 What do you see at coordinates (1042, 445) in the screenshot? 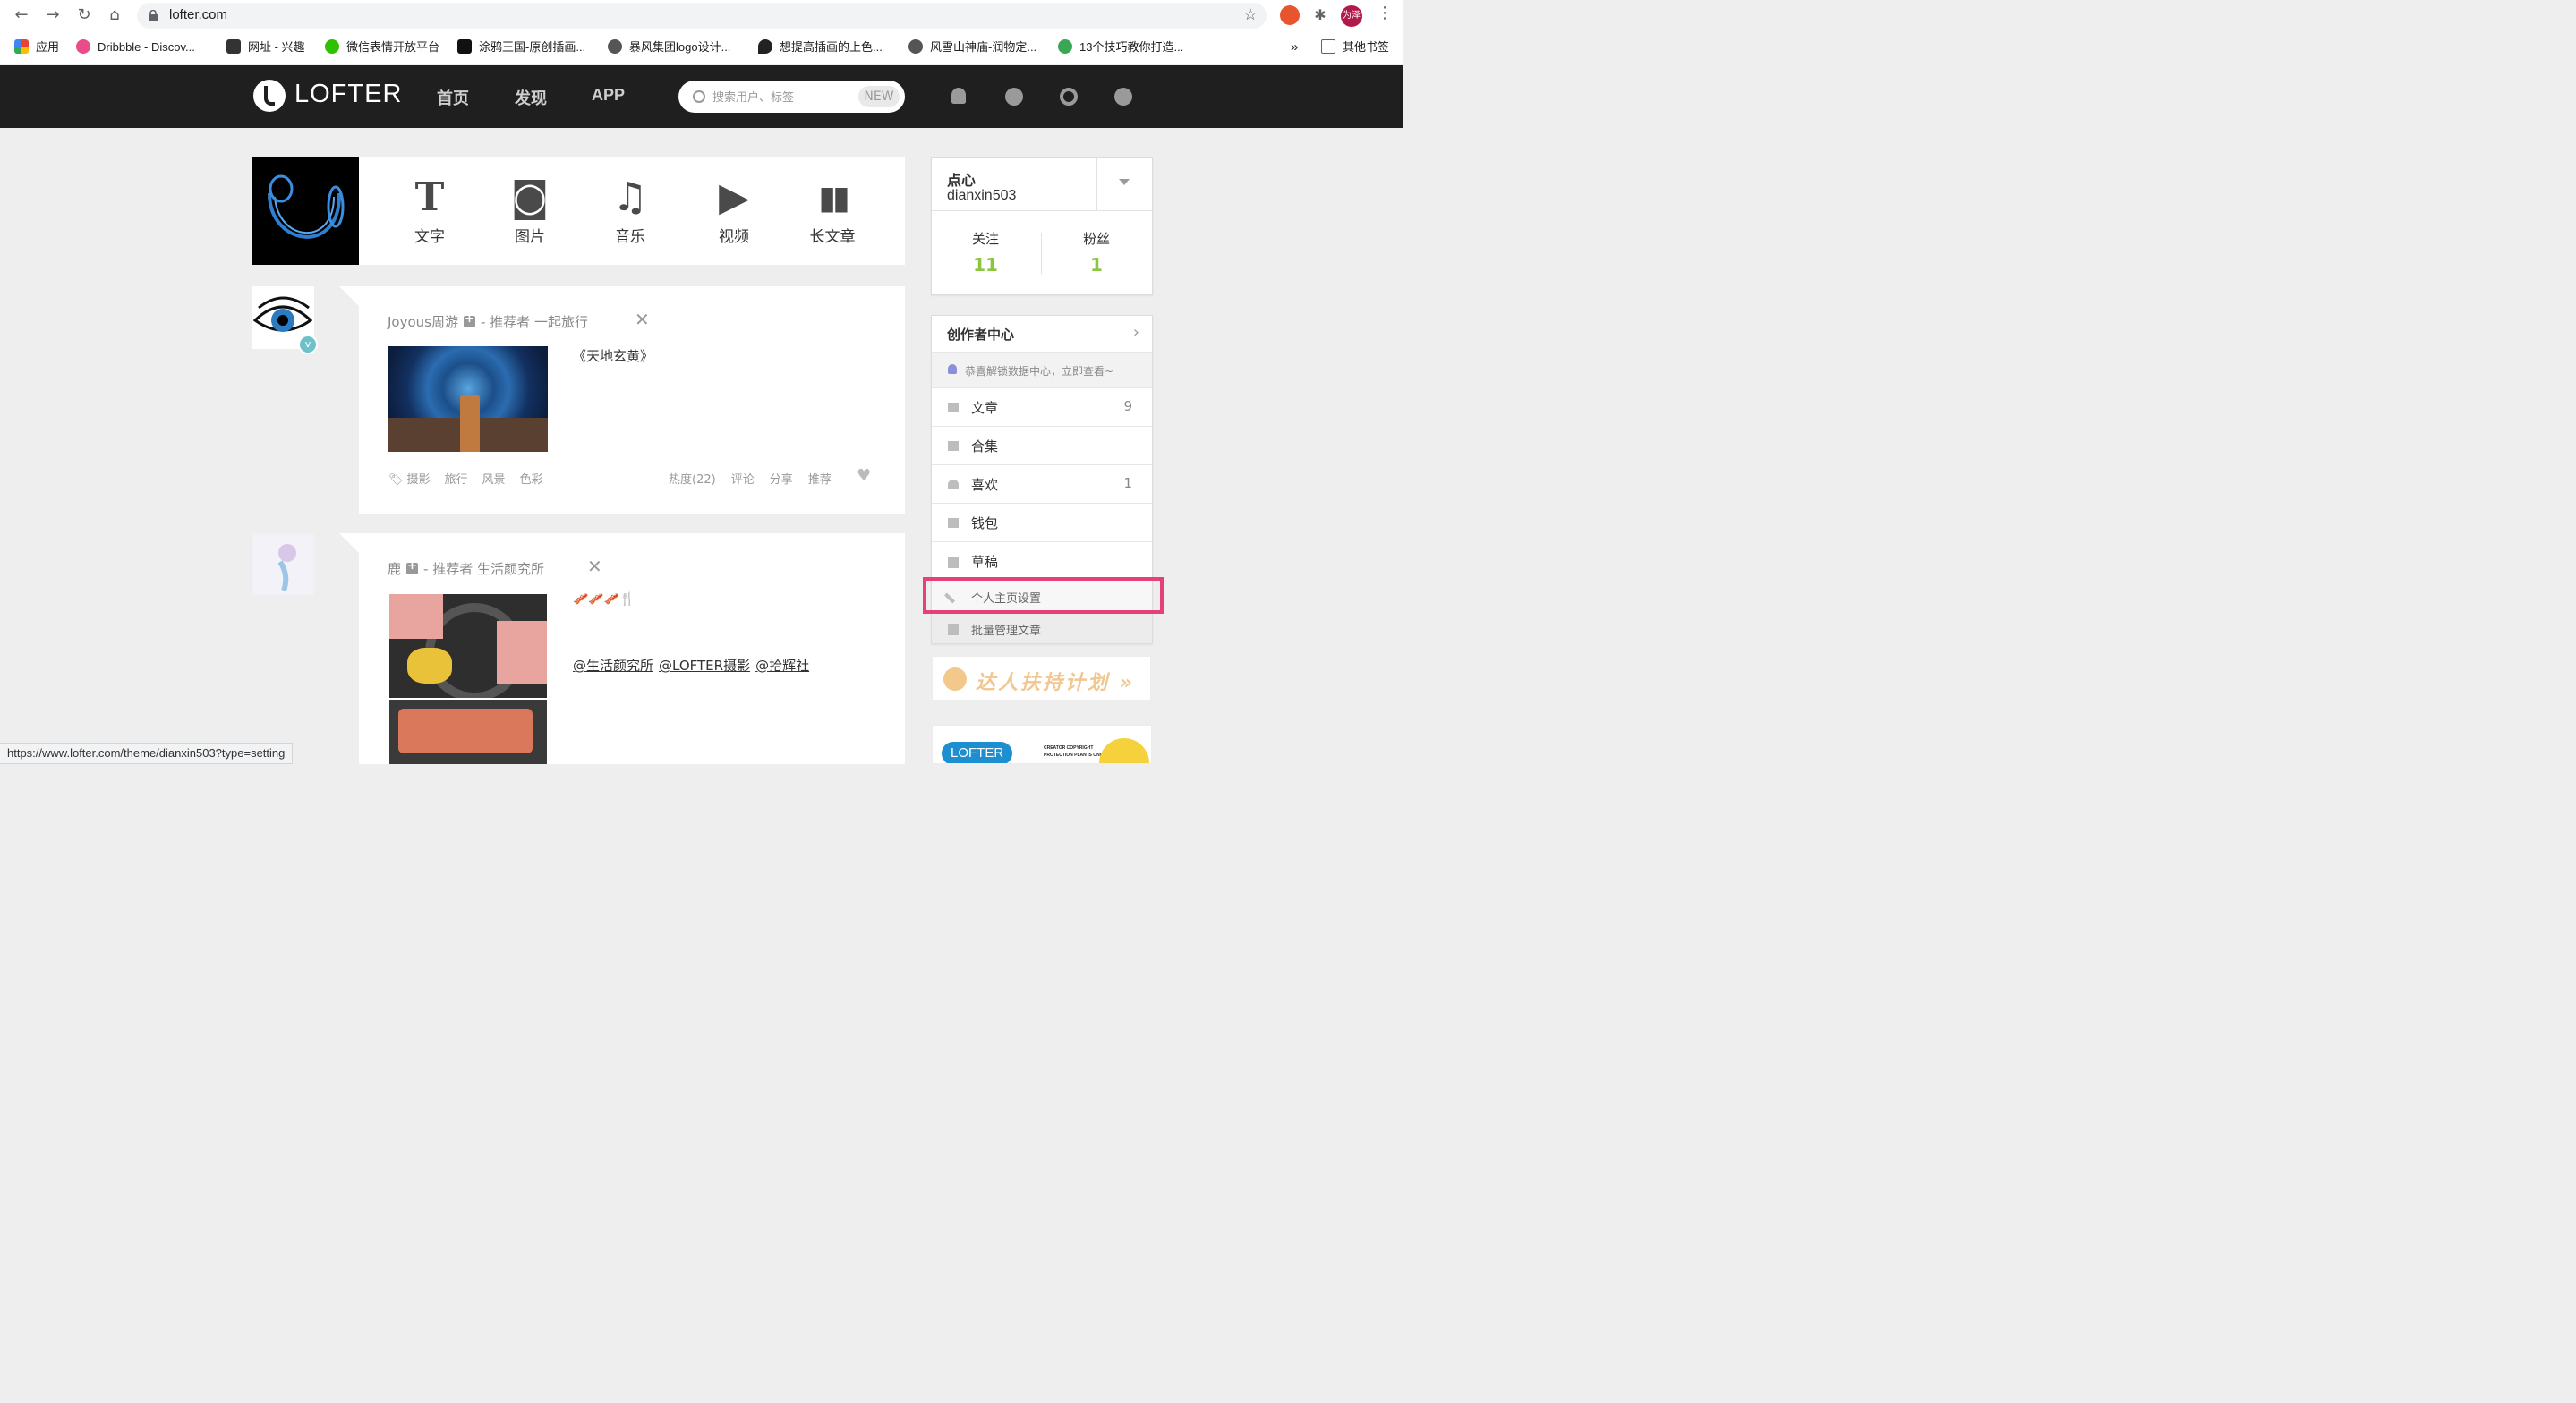
I see `creator-item-collections: 合集` at bounding box center [1042, 445].